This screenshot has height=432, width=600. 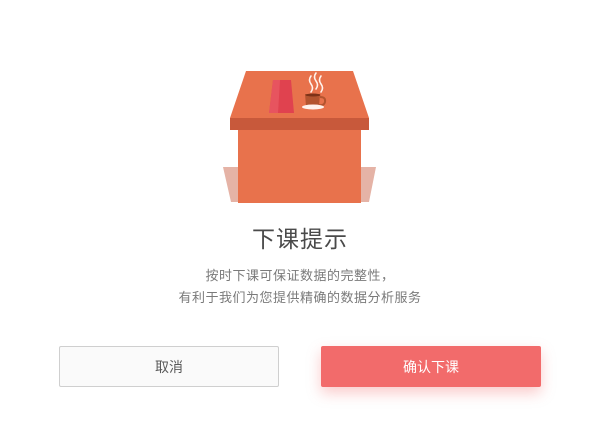 What do you see at coordinates (230, 184) in the screenshot?
I see `desk-shadow-left` at bounding box center [230, 184].